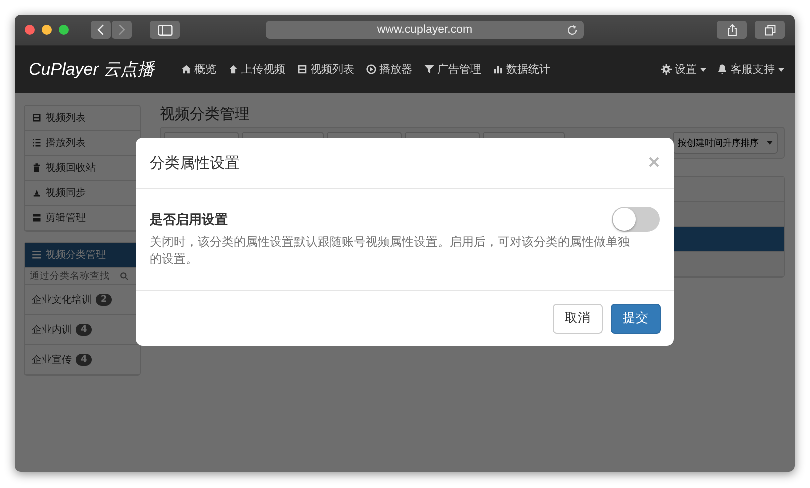  I want to click on trash-icon, so click(37, 168).